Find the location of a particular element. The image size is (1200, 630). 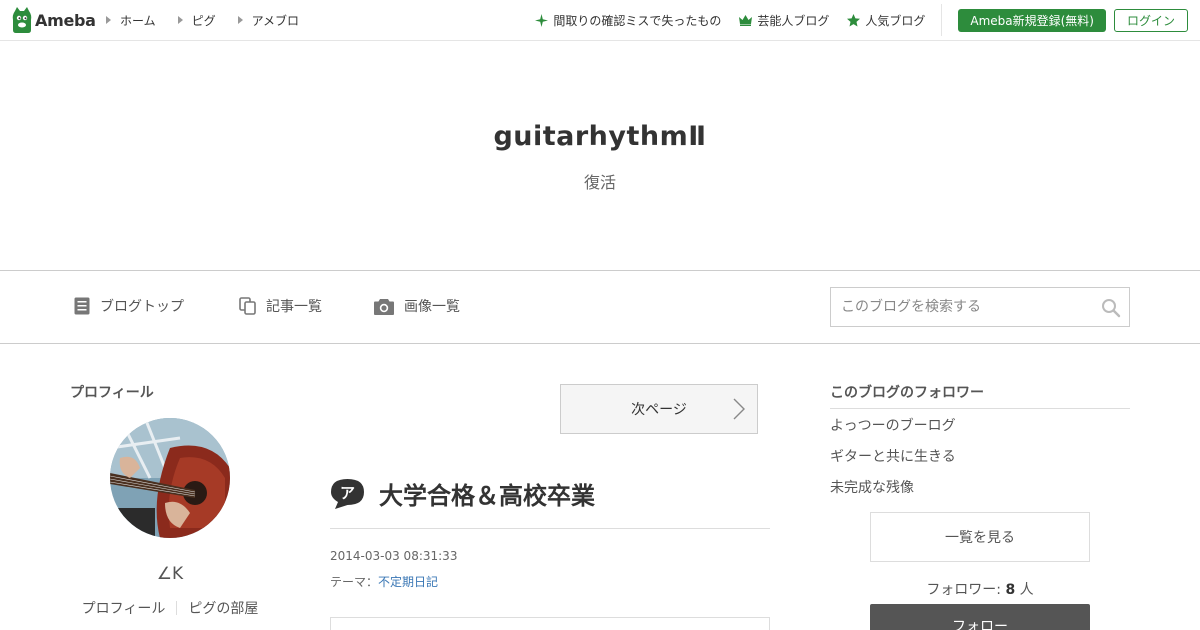

profile-links: プロフィール ピグの部屋 is located at coordinates (170, 608).